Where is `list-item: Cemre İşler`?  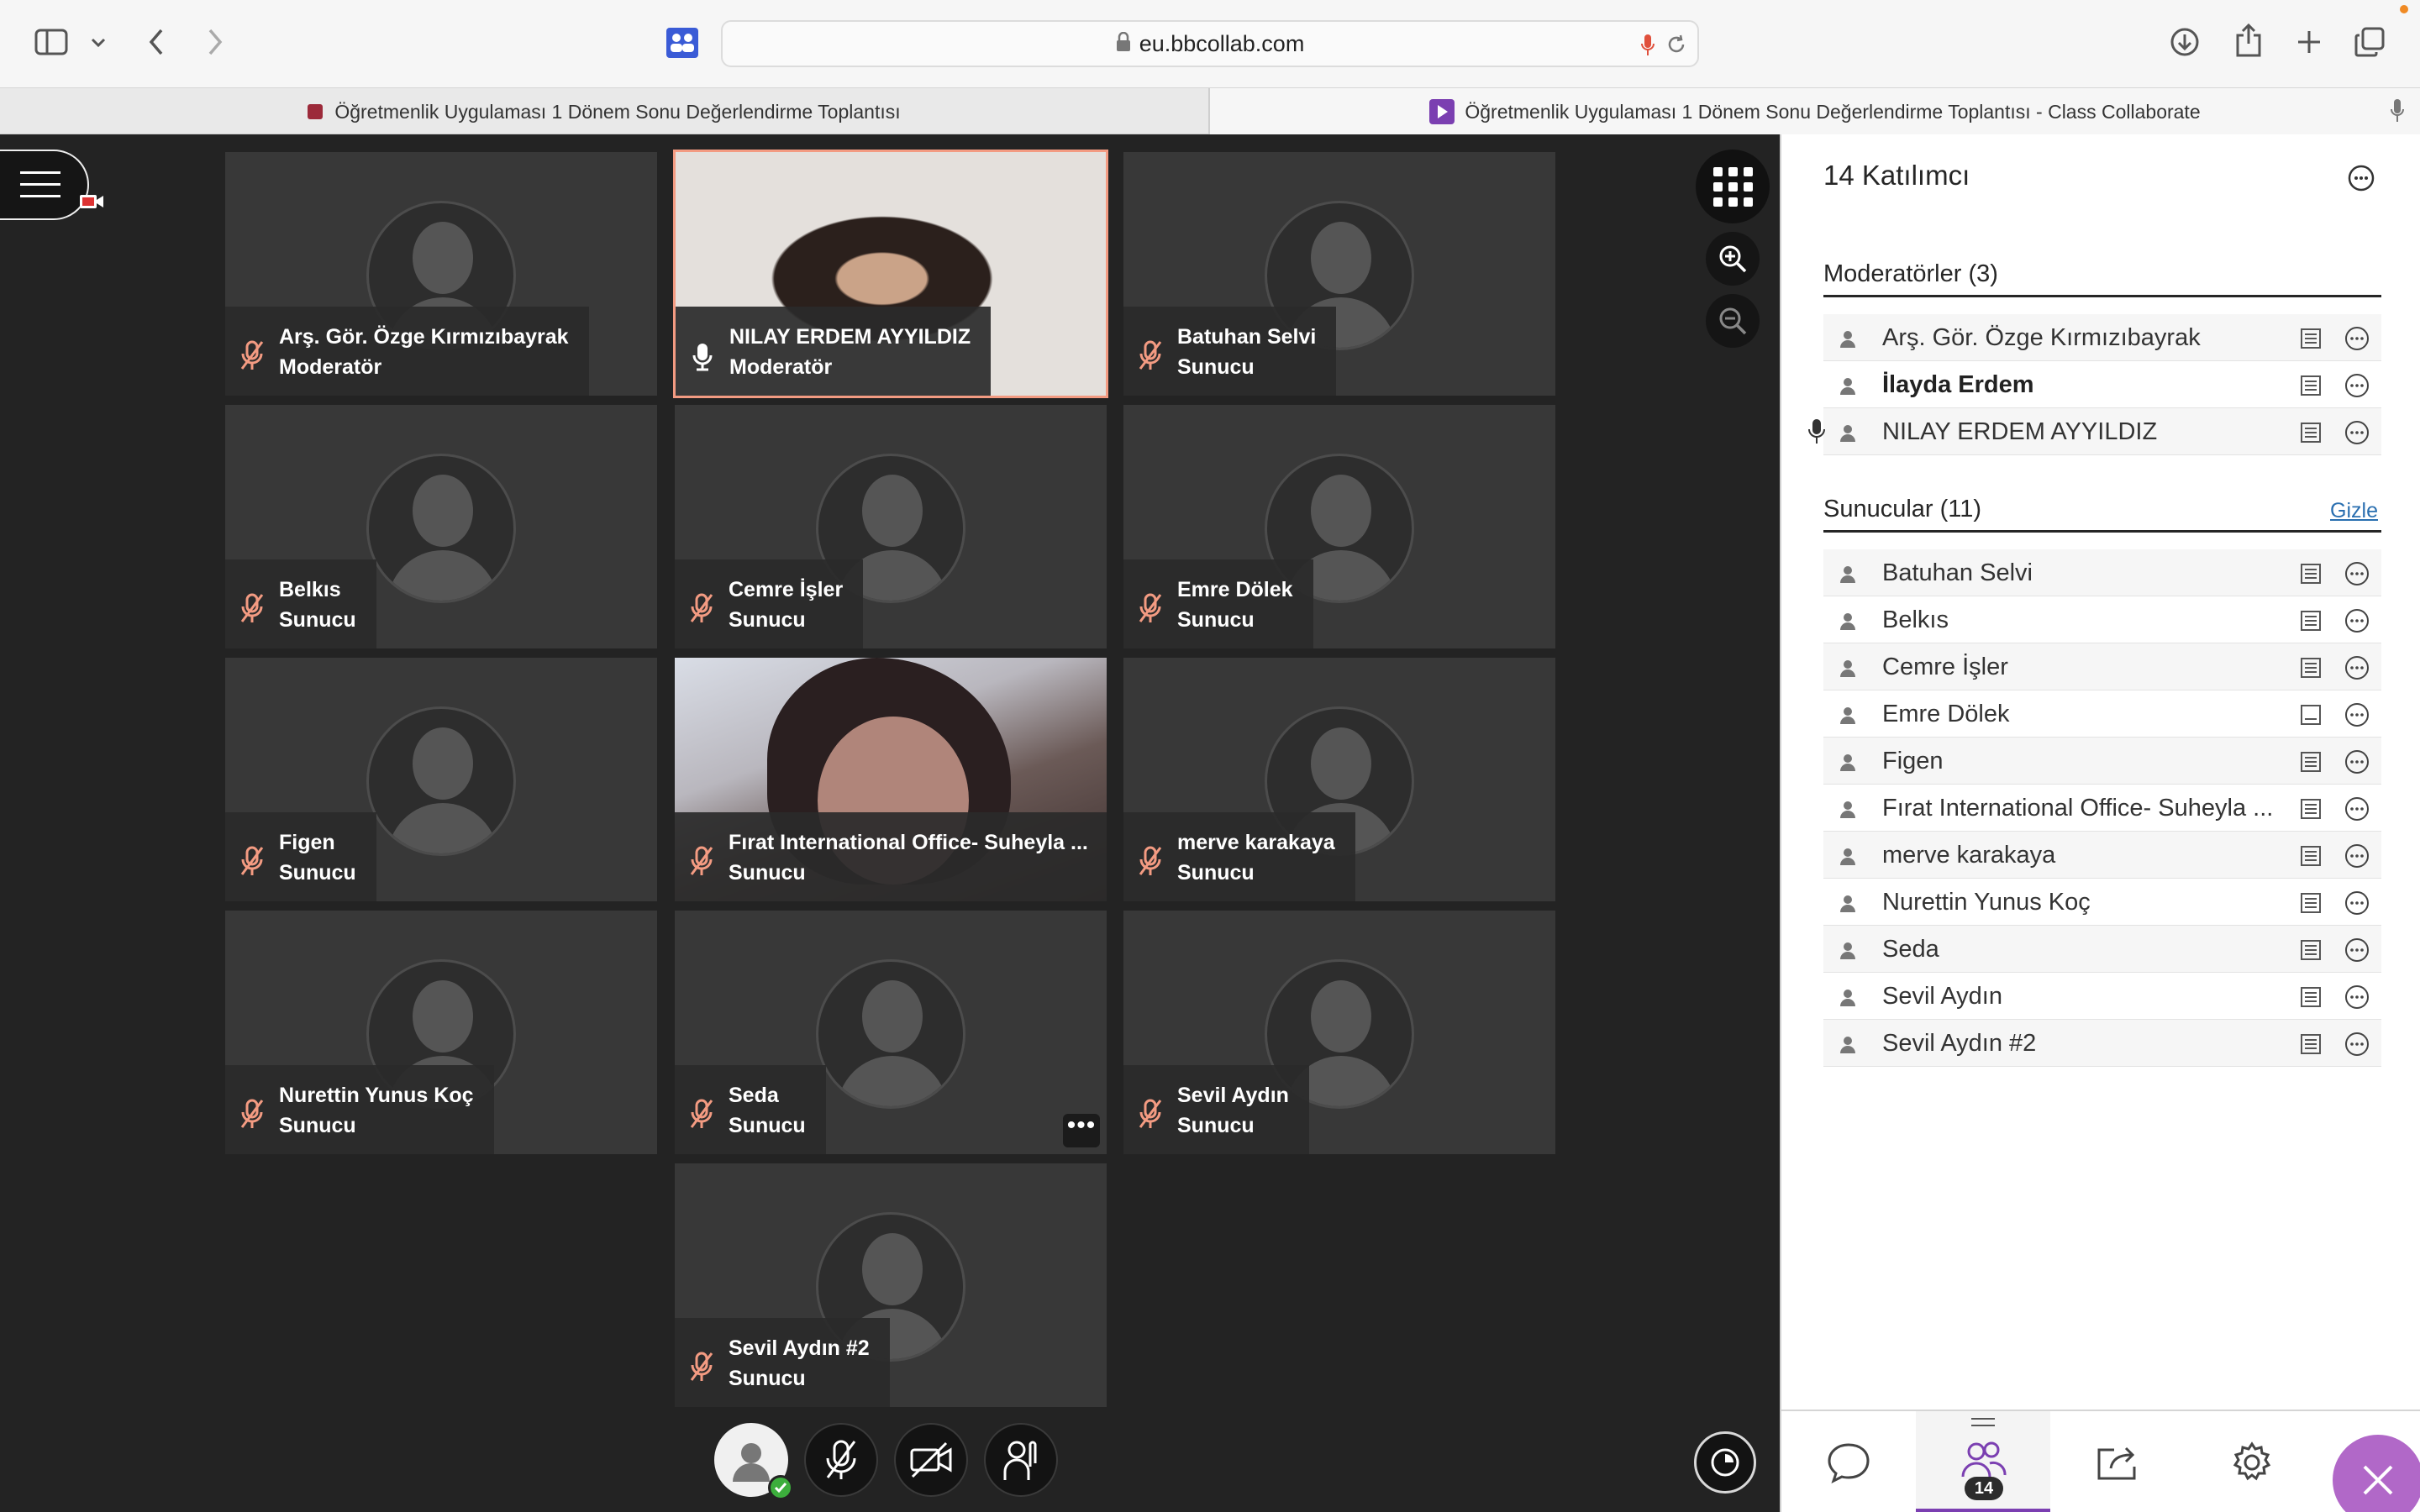 list-item: Cemre İşler is located at coordinates (2102, 666).